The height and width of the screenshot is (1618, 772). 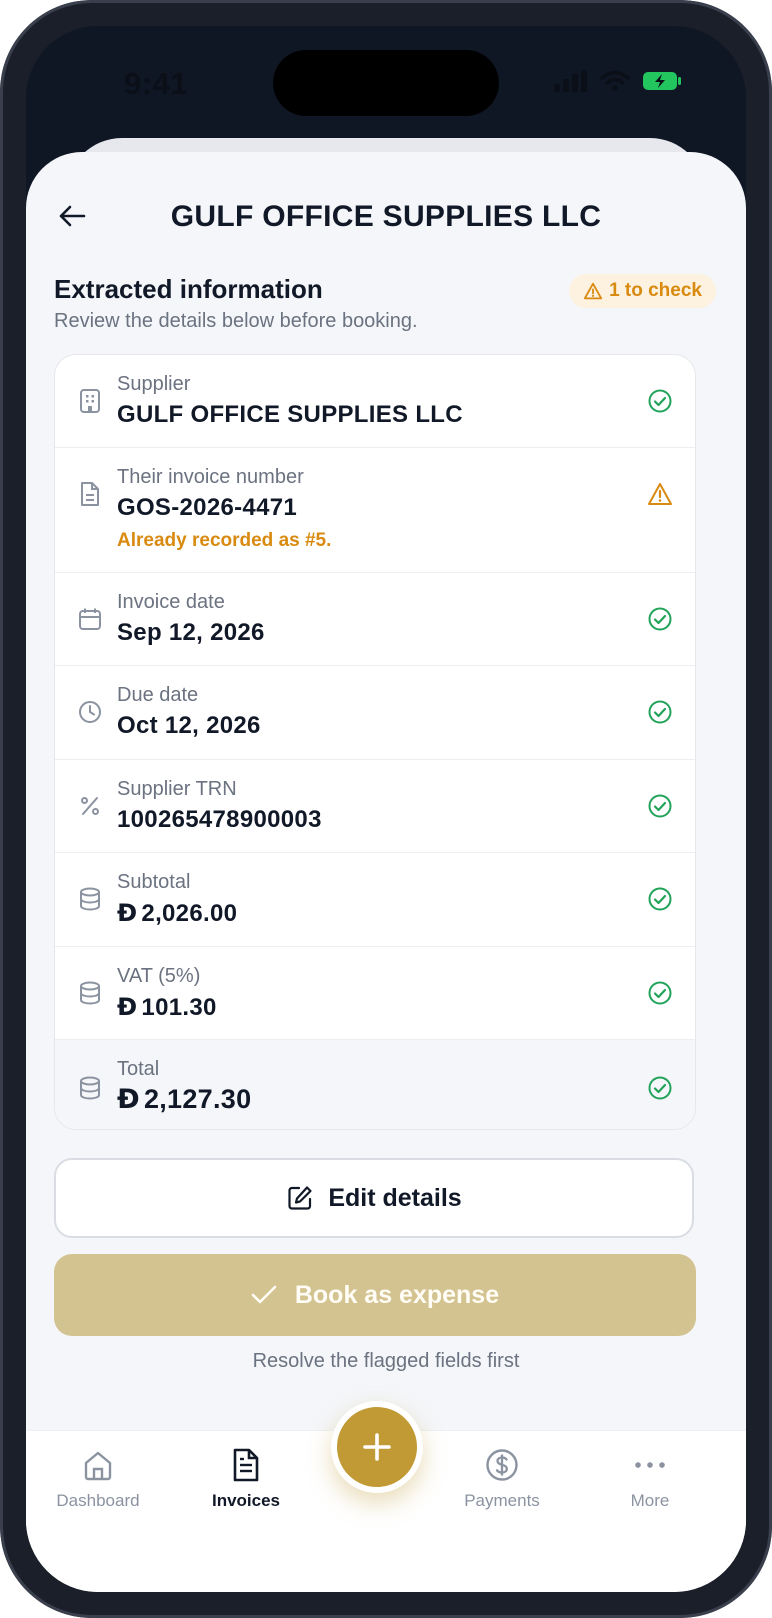 What do you see at coordinates (191, 632) in the screenshot?
I see `field-value: Sep 12, 2026` at bounding box center [191, 632].